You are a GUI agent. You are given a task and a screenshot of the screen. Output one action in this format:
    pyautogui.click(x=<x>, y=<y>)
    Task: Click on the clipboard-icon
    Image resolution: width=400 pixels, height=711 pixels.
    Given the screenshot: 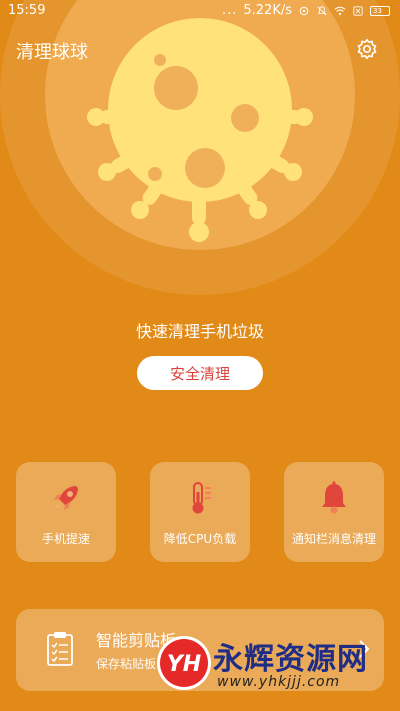 What is the action you would take?
    pyautogui.click(x=60, y=649)
    